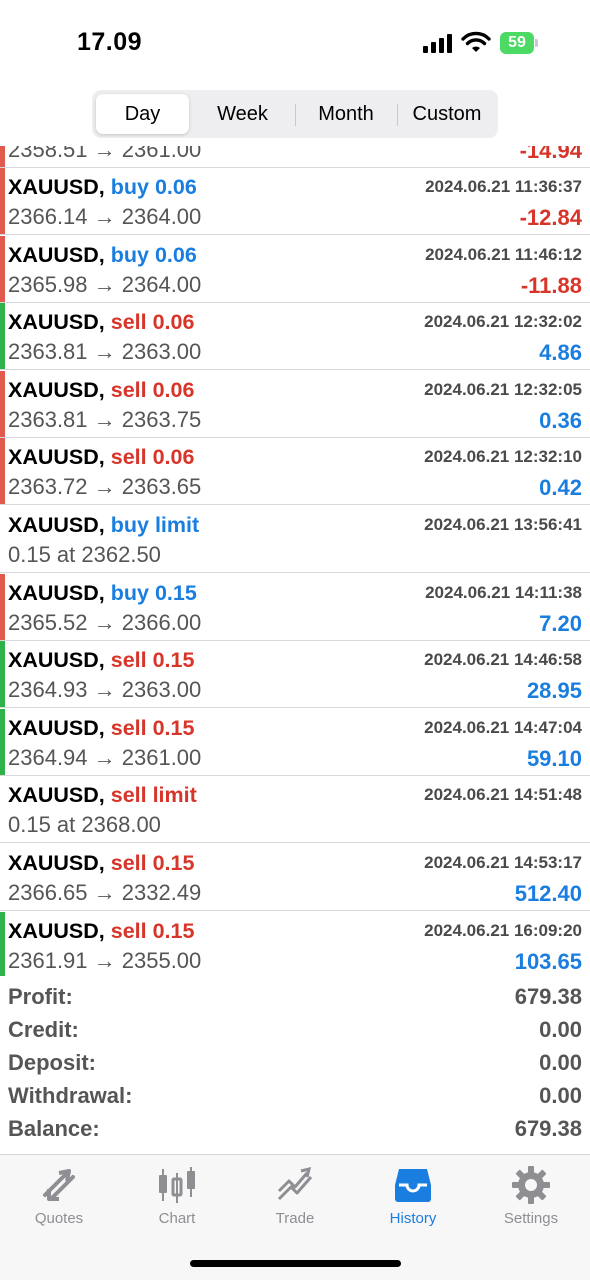 This screenshot has height=1280, width=590. Describe the element at coordinates (413, 1218) in the screenshot. I see `tab-history-label: History` at that location.